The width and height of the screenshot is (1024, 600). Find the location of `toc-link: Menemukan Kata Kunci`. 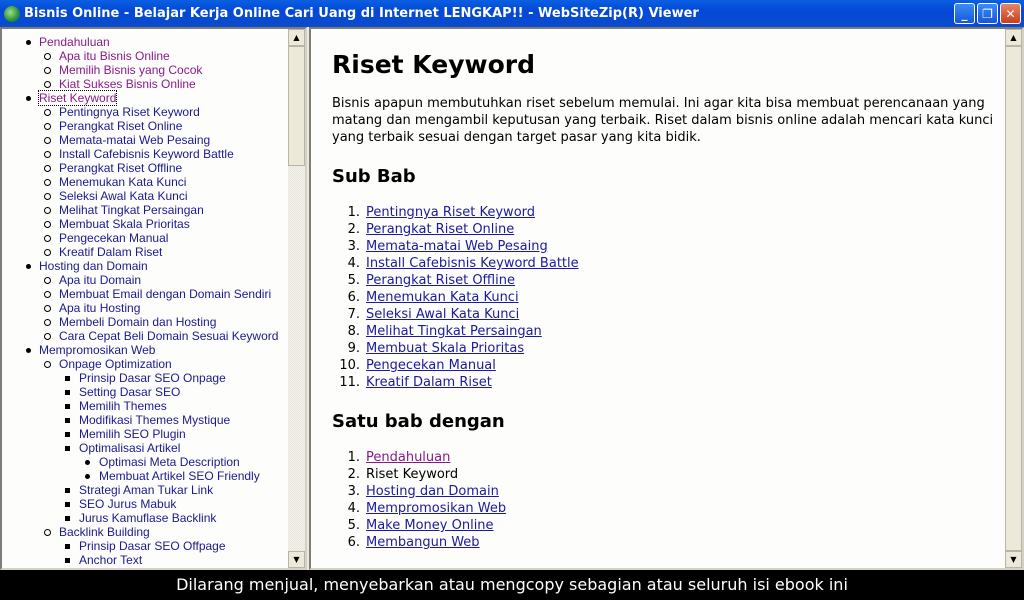

toc-link: Menemukan Kata Kunci is located at coordinates (122, 182).